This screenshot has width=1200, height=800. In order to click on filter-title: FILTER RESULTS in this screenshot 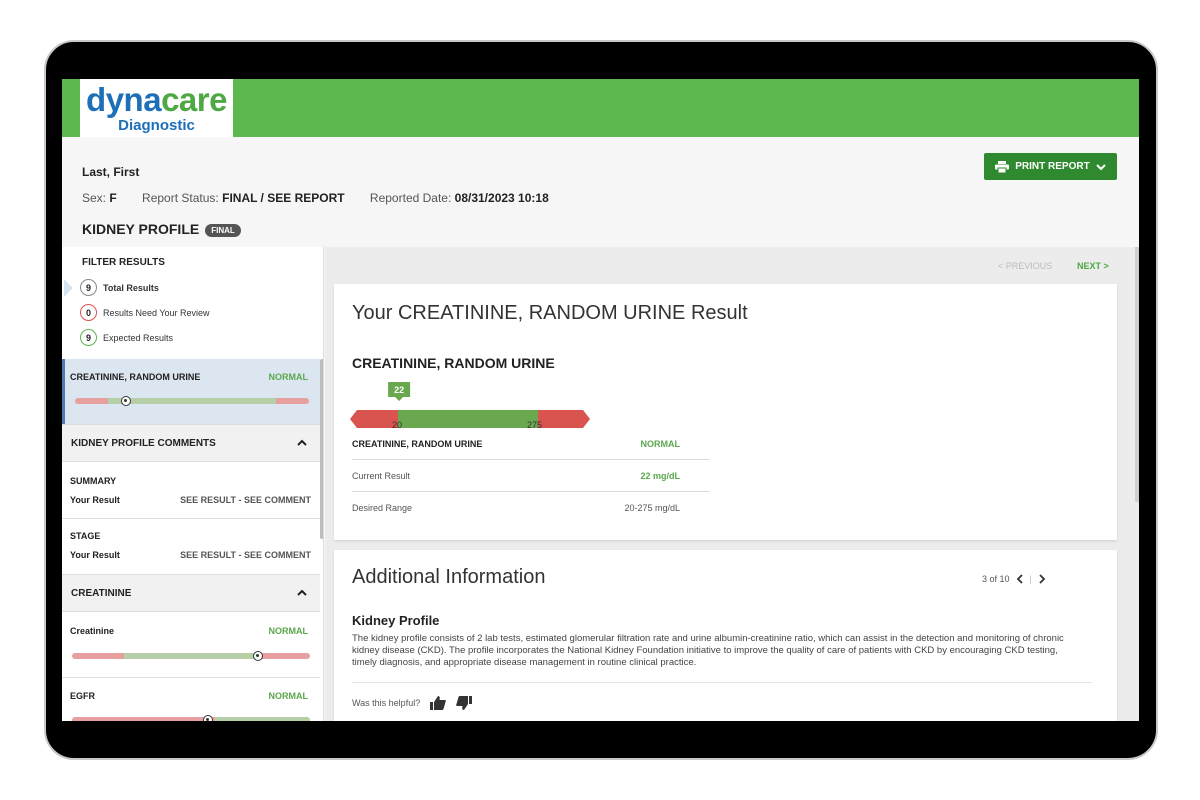, I will do `click(123, 262)`.